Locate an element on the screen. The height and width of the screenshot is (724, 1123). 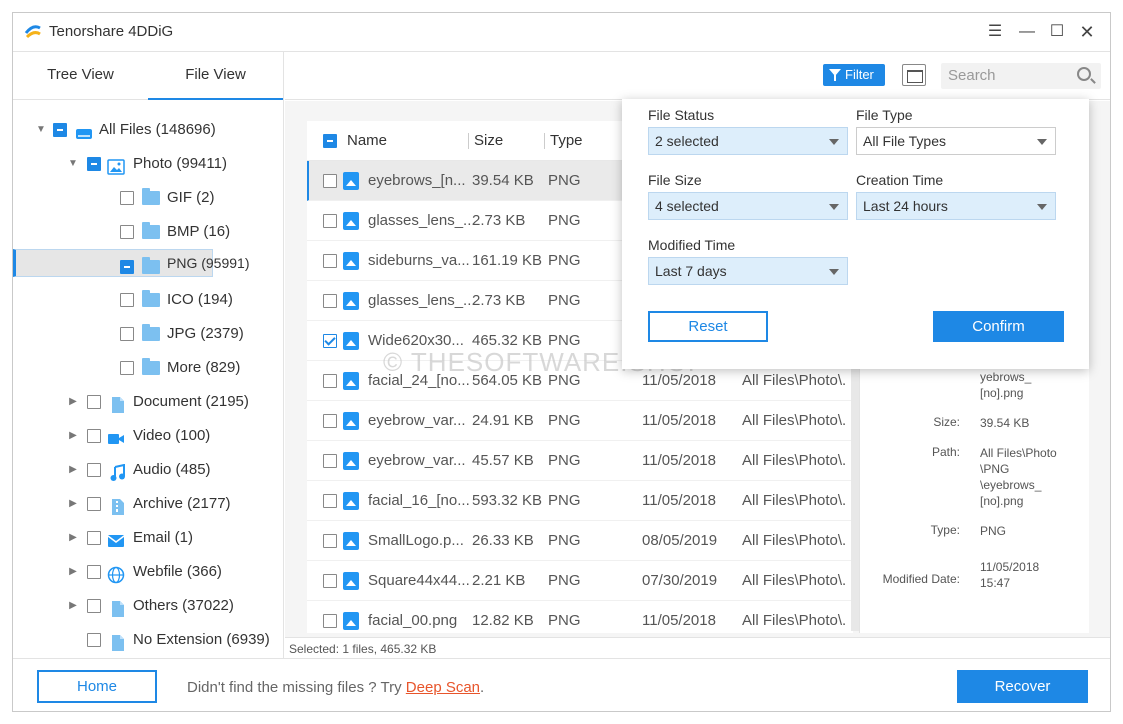
row-name: facial_00.png is located at coordinates (413, 620).